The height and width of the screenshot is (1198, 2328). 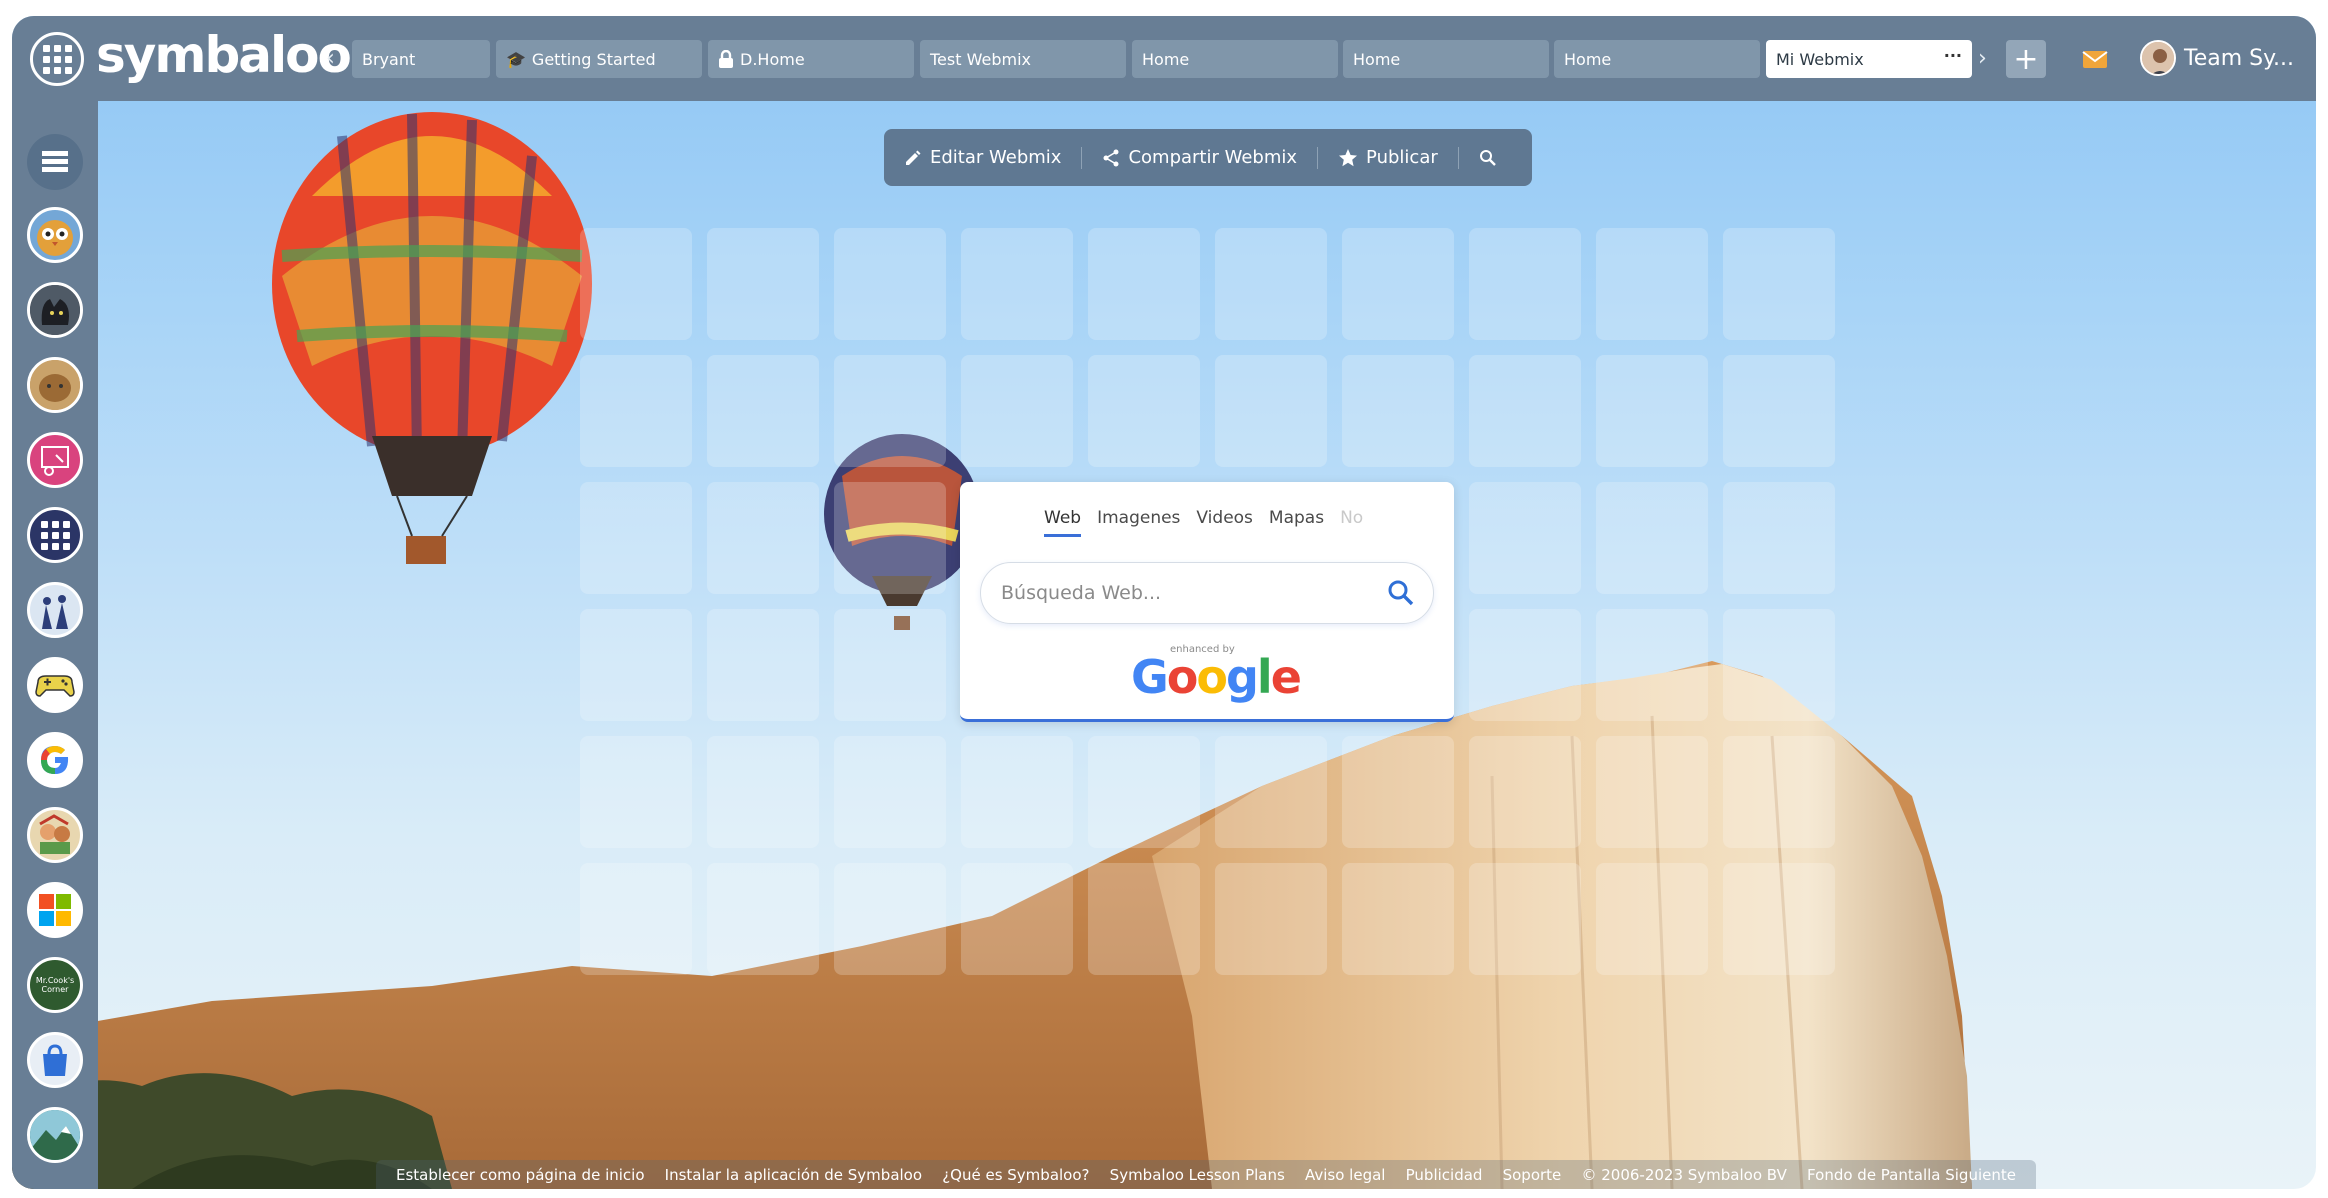 I want to click on tabs-scroll-left-icon: ‹, so click(x=330, y=58).